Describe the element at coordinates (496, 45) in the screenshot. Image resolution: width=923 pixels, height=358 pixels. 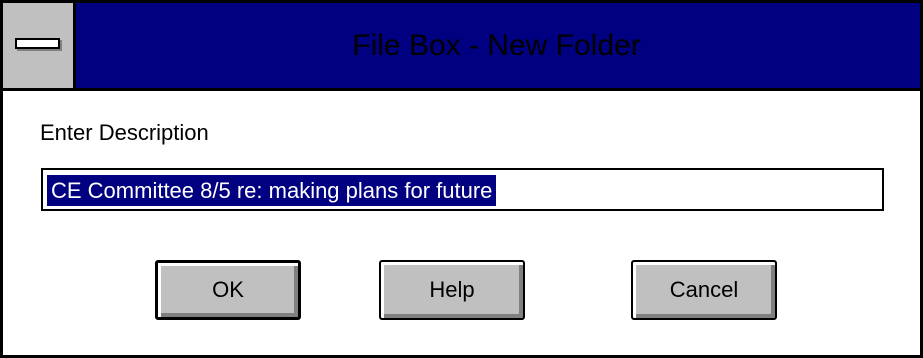
I see `dialog-title: File Box - New Folder` at that location.